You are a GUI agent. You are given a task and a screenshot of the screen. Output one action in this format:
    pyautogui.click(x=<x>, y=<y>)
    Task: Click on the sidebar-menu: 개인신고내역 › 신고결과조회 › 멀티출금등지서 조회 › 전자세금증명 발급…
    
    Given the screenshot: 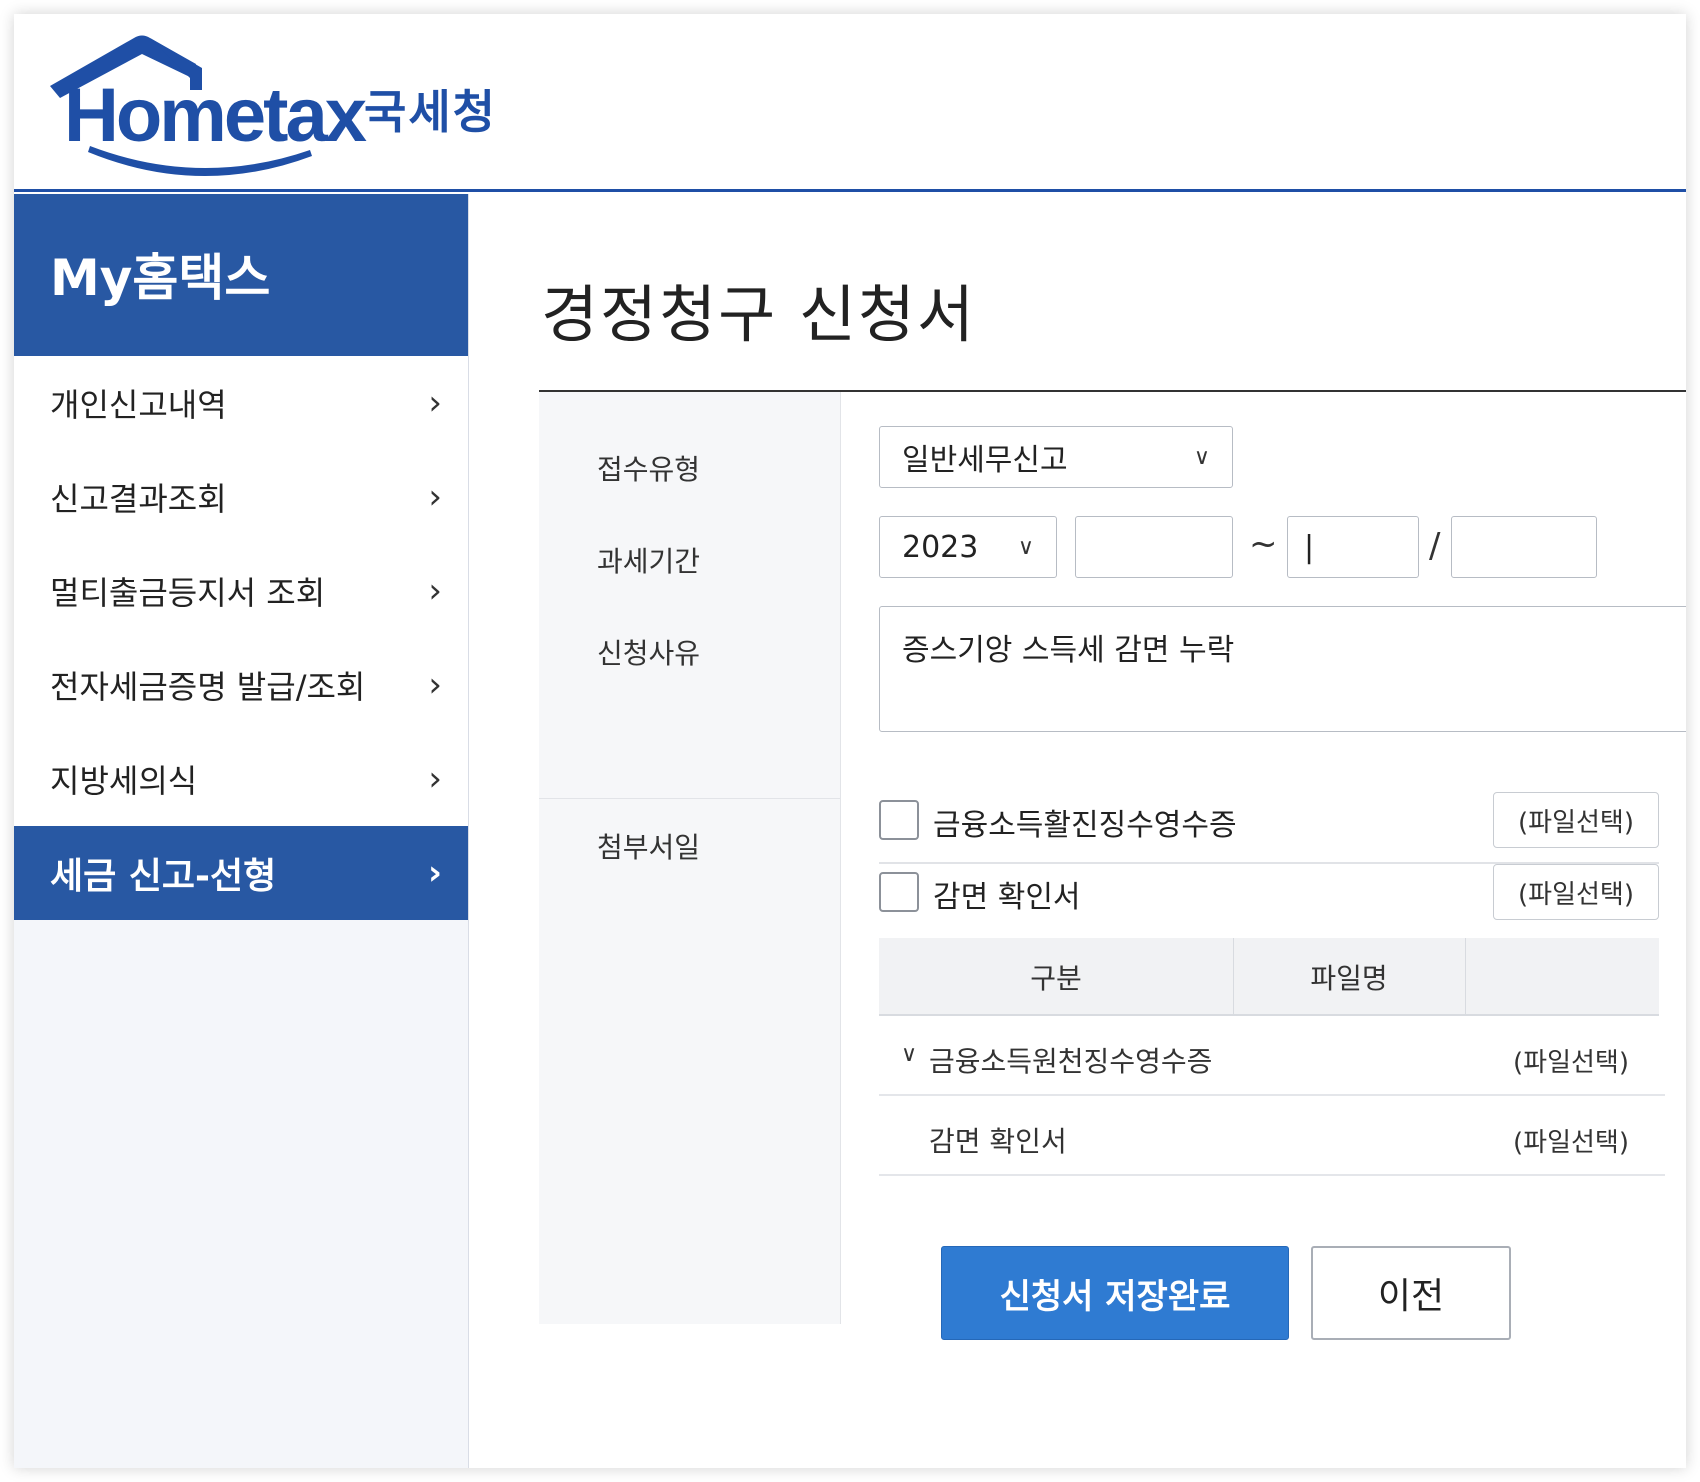 What is the action you would take?
    pyautogui.click(x=241, y=638)
    